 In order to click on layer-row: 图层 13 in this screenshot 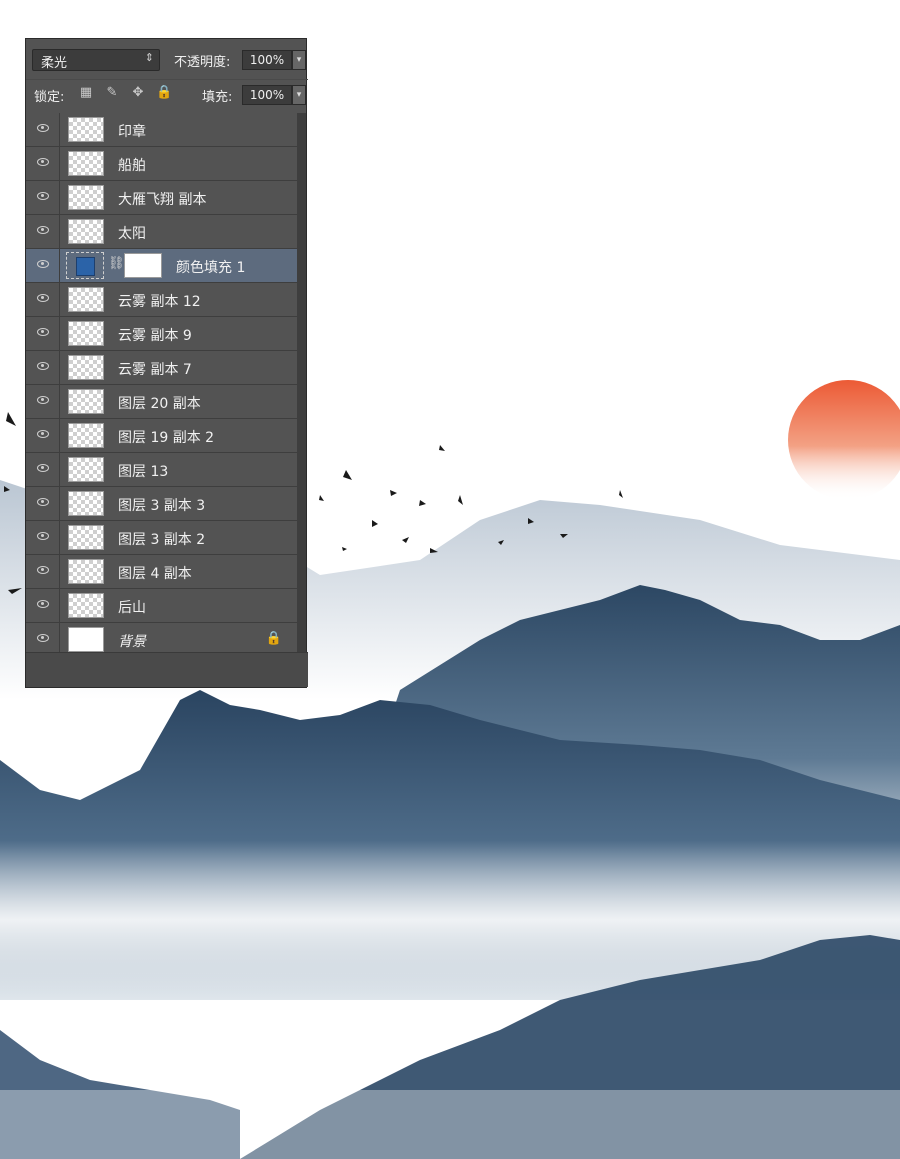, I will do `click(162, 470)`.